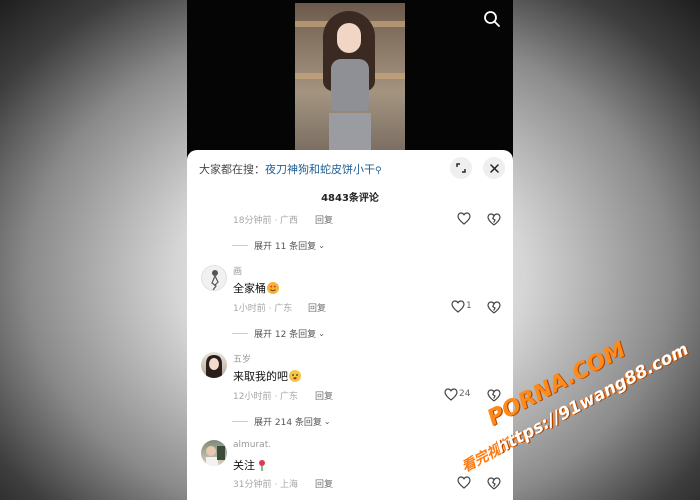 This screenshot has width=700, height=500. Describe the element at coordinates (288, 423) in the screenshot. I see `expand-replies-label: 展开 214 条回复` at that location.